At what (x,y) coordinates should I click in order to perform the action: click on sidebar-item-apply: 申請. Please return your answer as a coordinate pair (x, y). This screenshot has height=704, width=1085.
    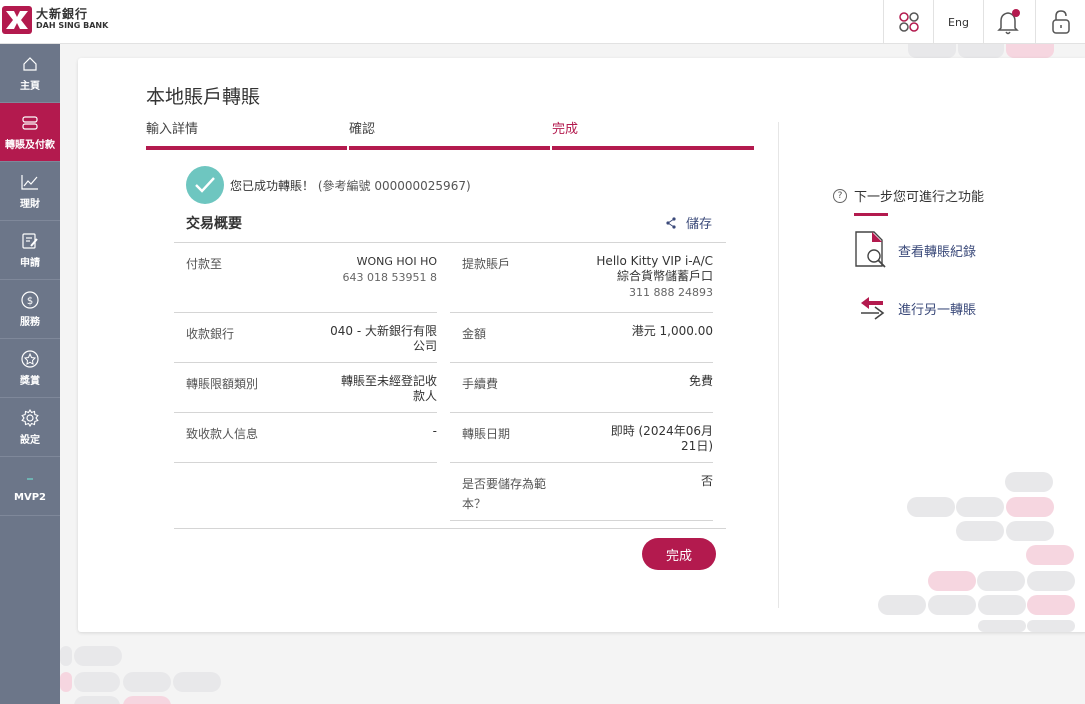
    Looking at the image, I should click on (30, 250).